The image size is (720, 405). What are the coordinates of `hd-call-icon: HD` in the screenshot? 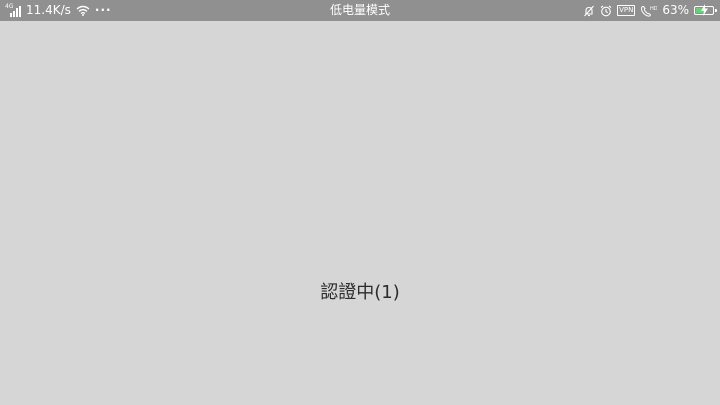 It's located at (648, 11).